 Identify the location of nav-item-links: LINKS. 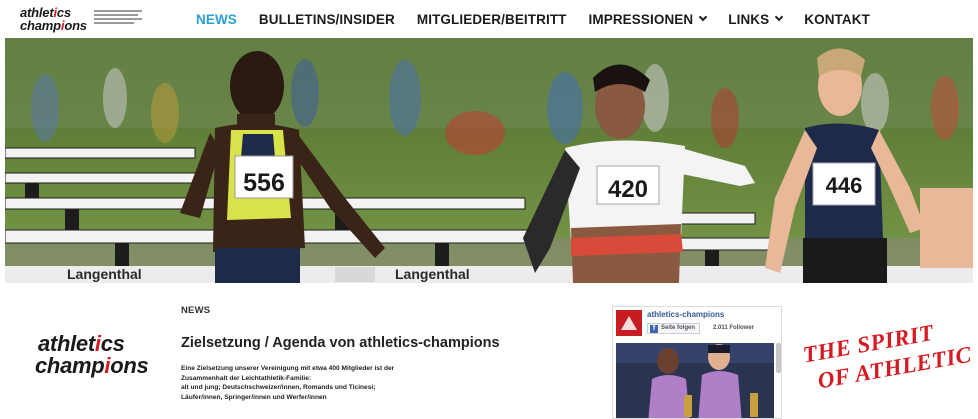
(756, 19).